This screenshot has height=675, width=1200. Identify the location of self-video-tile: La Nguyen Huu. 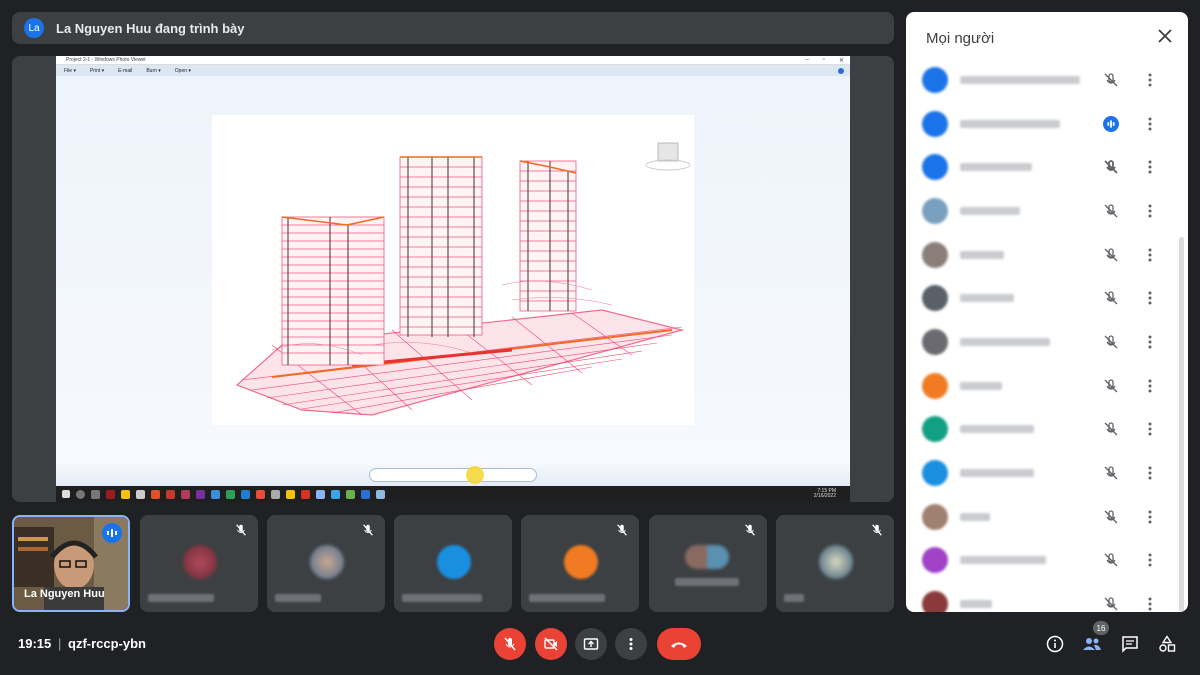
(71, 563).